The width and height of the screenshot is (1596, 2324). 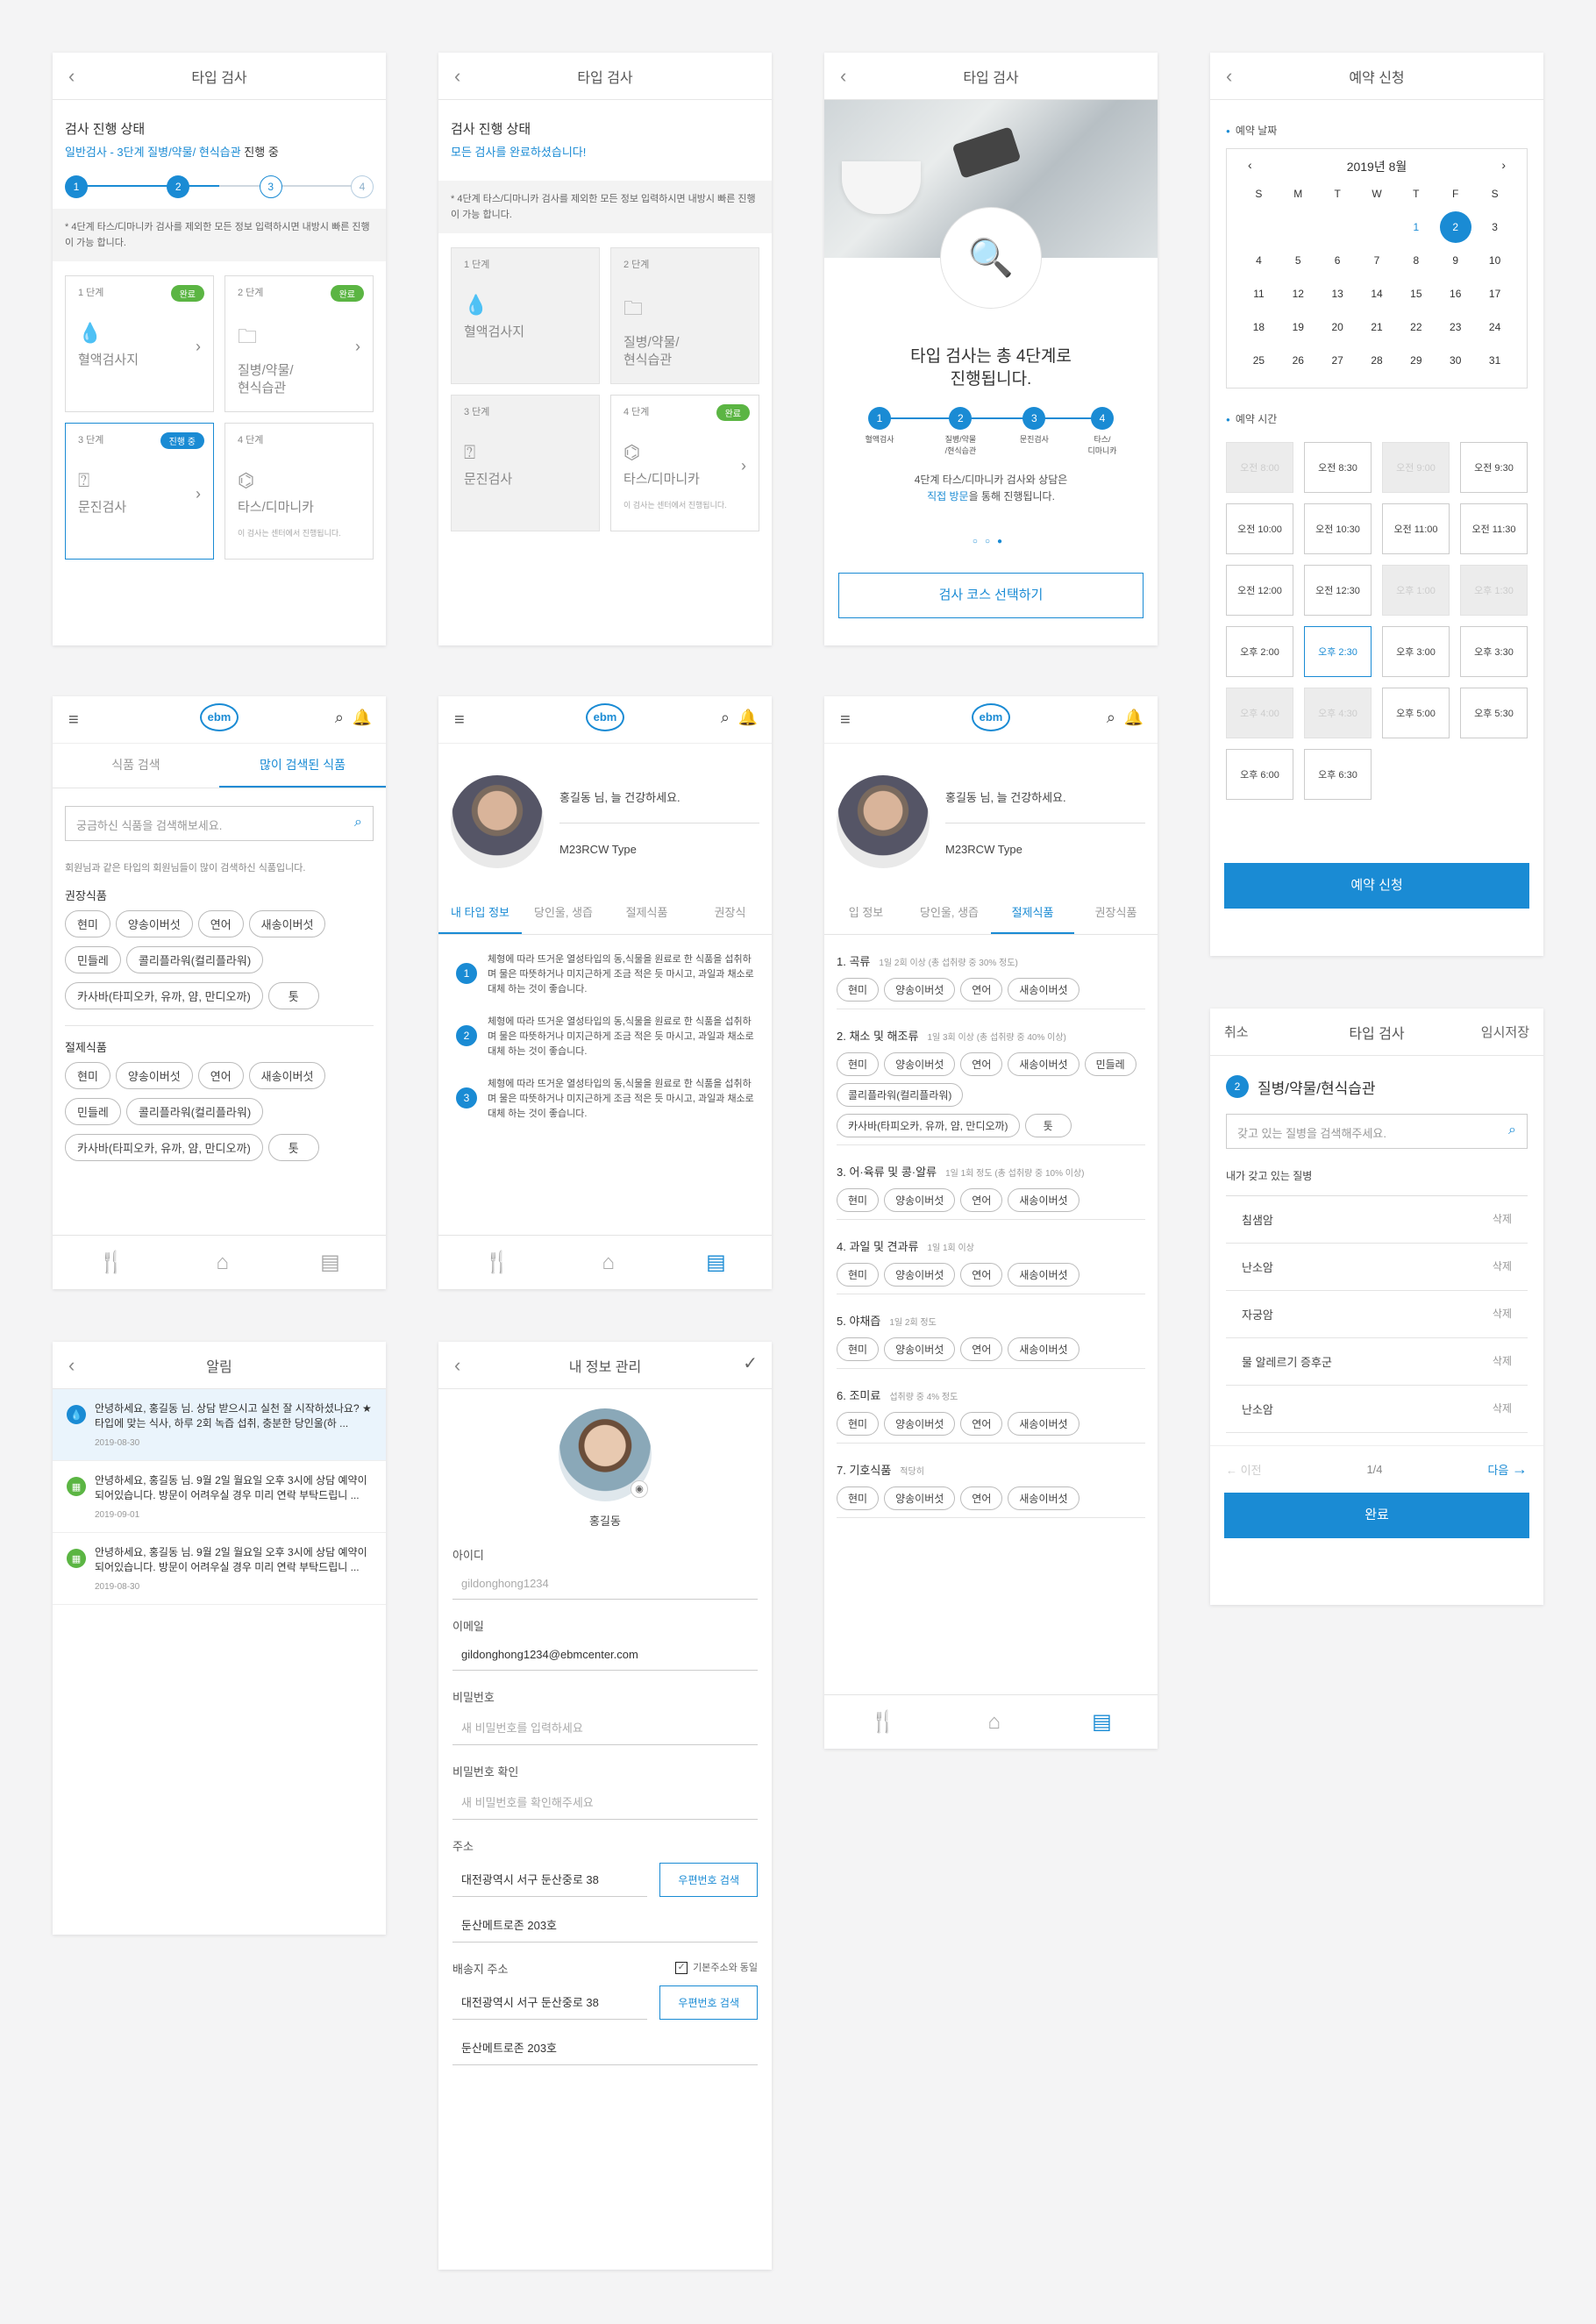 I want to click on time-slot: 오후 6:30, so click(x=1338, y=774).